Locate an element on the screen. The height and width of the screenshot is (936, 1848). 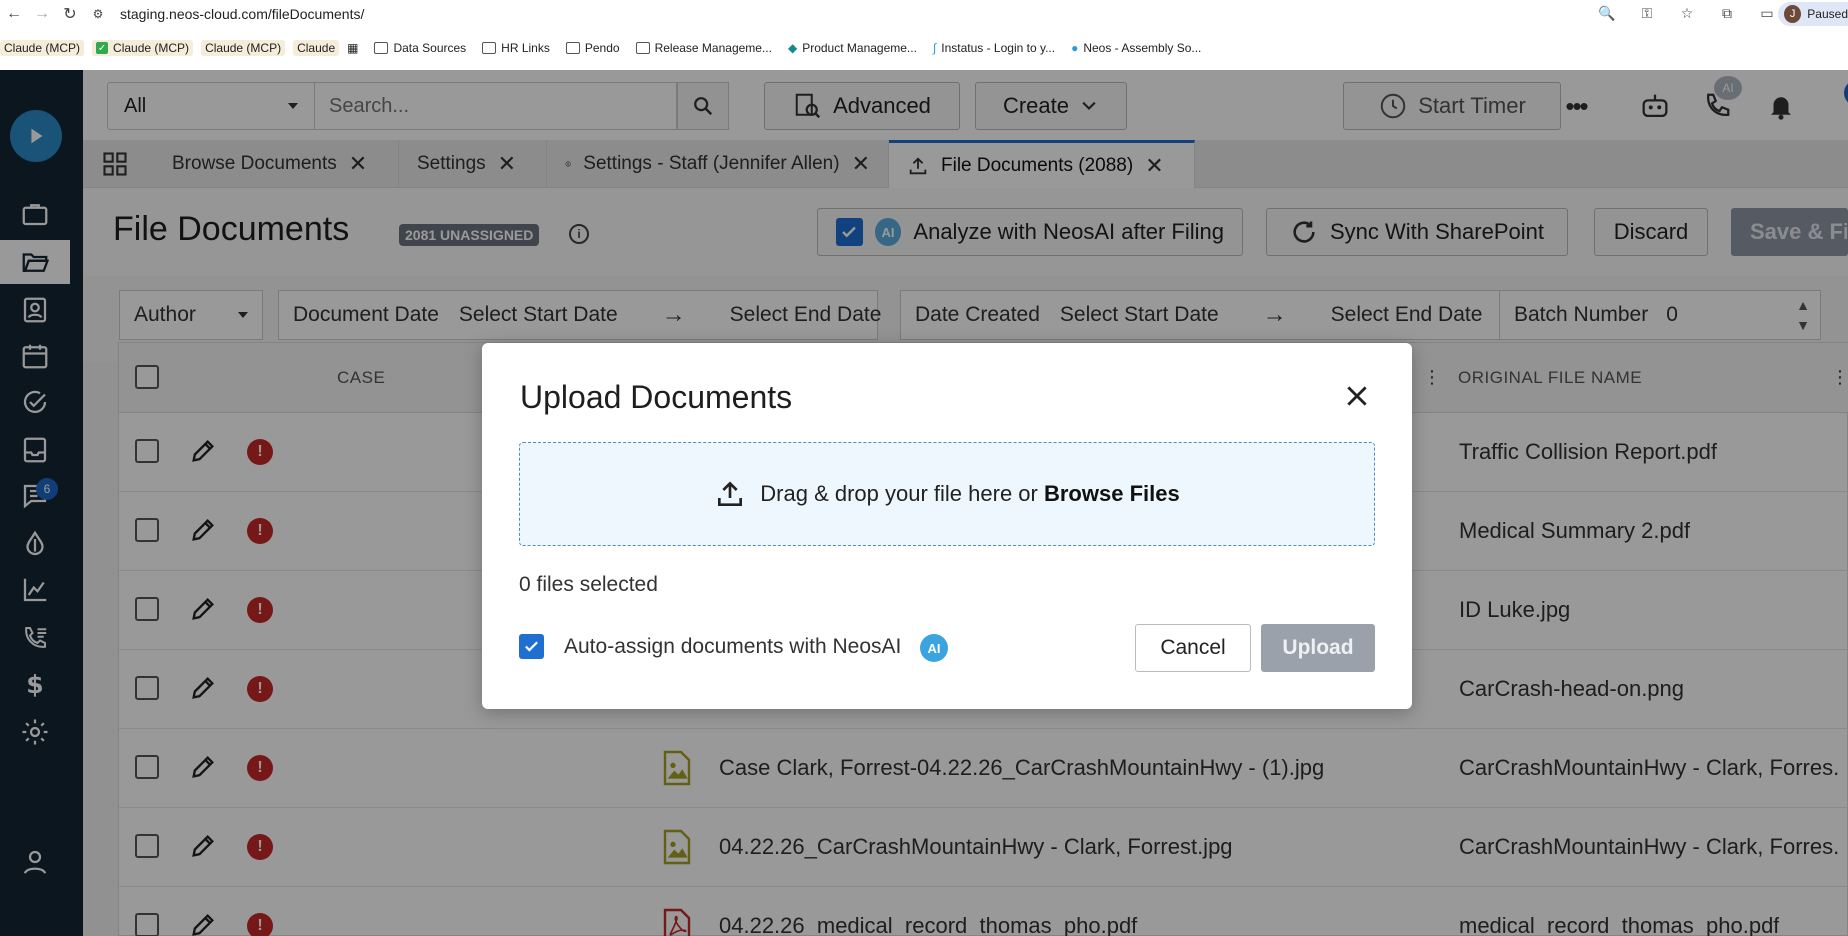
site-settings-icon: ⚙ is located at coordinates (98, 14).